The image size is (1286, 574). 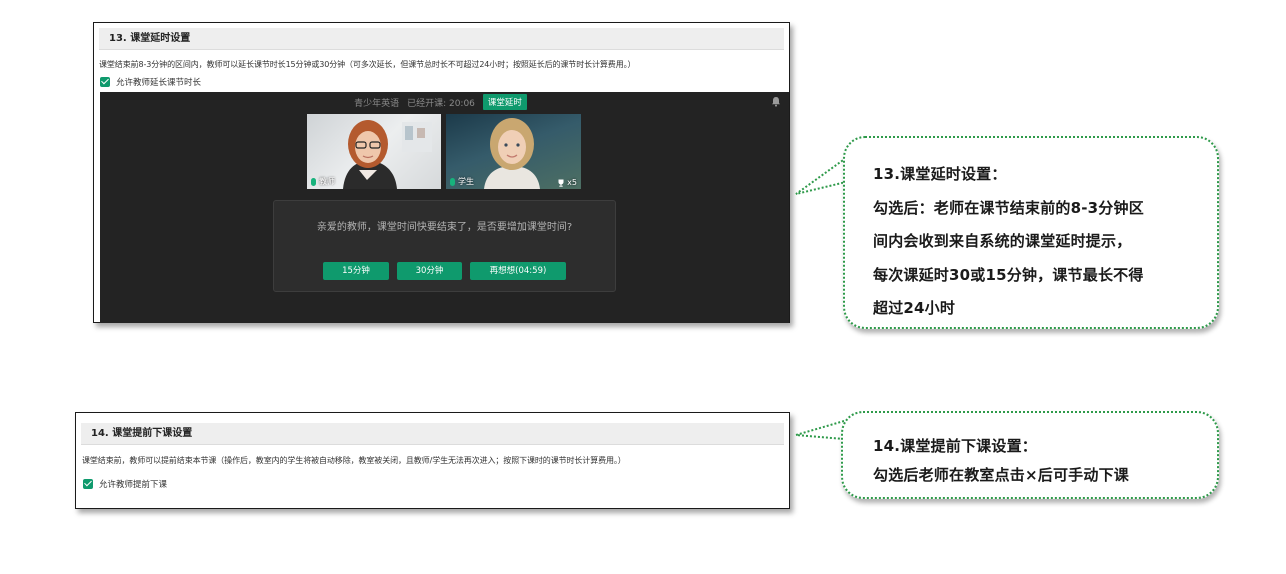 I want to click on callout-line: 勾选后：老师在课节结束前的8-3分钟区, so click(x=1008, y=207).